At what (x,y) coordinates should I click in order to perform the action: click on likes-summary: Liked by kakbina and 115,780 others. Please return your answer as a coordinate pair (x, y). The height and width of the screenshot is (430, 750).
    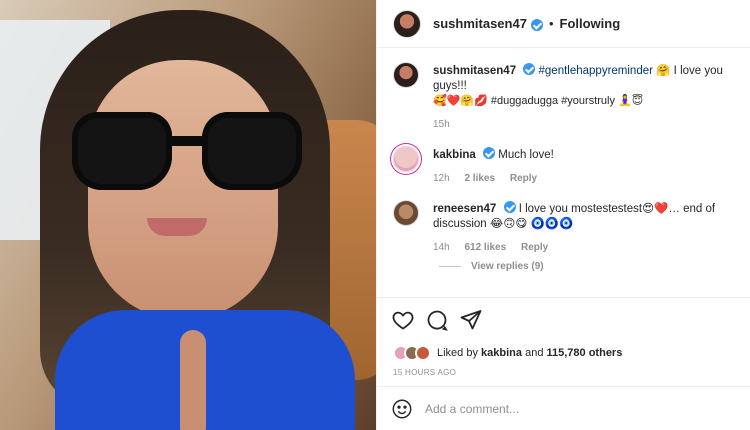
    Looking at the image, I should click on (563, 353).